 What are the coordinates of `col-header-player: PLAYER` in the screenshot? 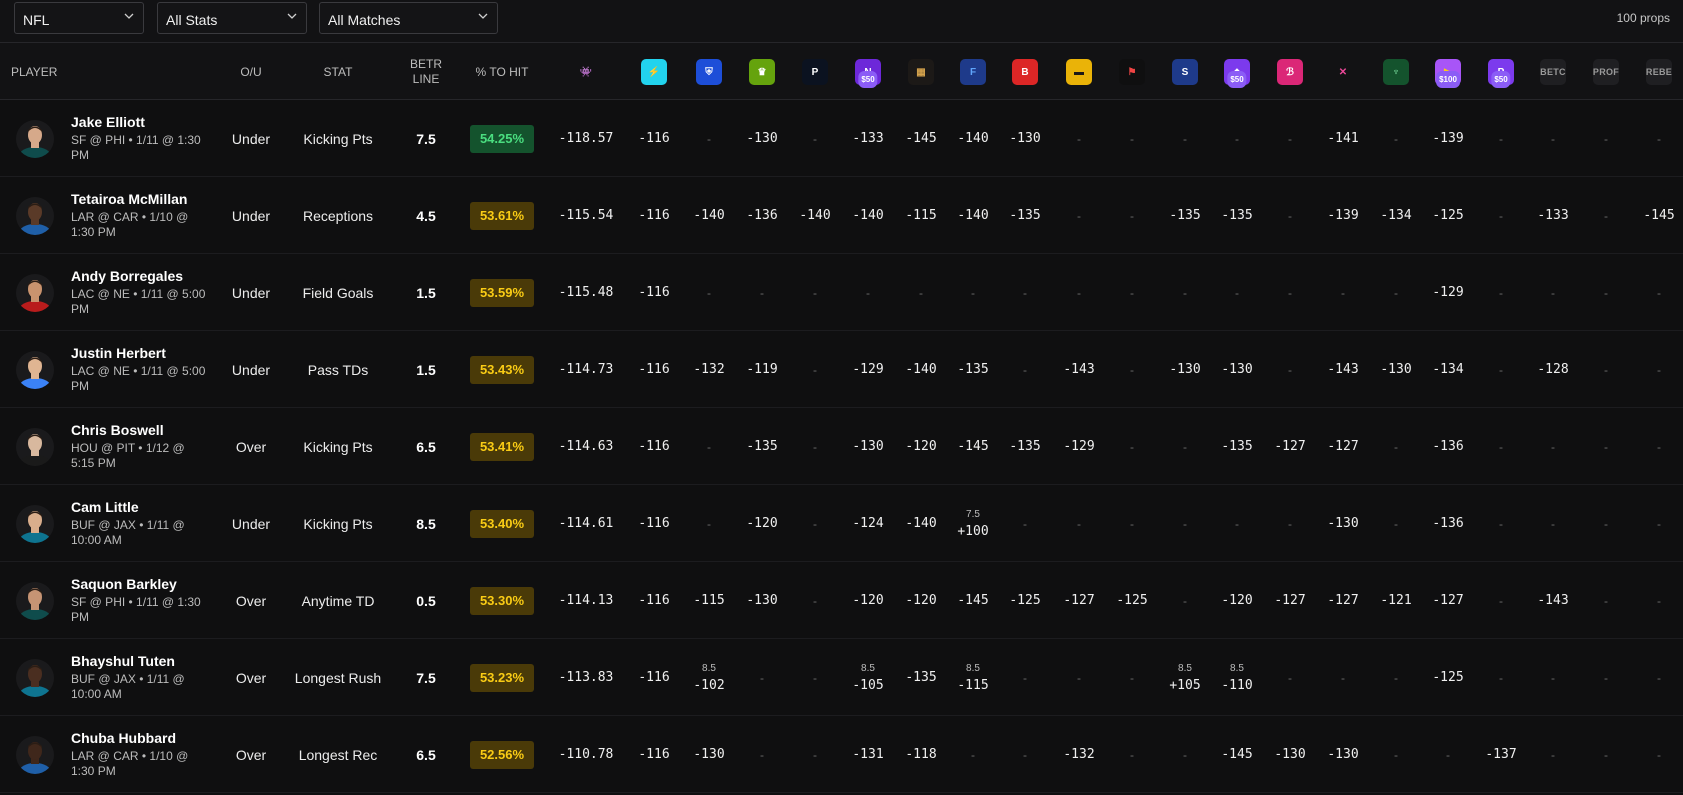 It's located at (34, 72).